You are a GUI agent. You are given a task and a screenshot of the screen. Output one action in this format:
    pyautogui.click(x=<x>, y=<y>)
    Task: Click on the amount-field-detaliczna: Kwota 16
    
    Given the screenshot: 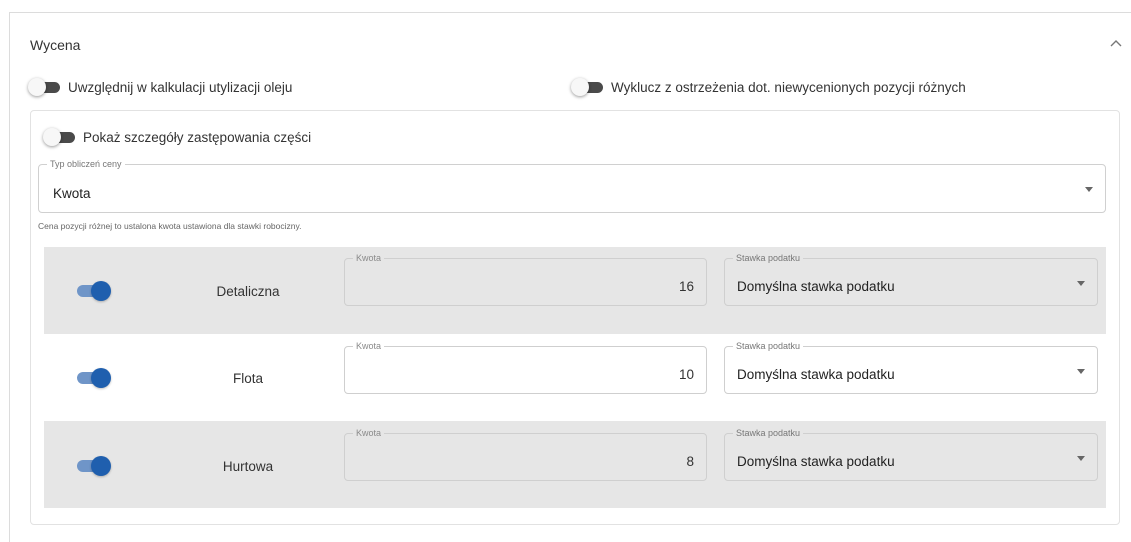 What is the action you would take?
    pyautogui.click(x=525, y=279)
    